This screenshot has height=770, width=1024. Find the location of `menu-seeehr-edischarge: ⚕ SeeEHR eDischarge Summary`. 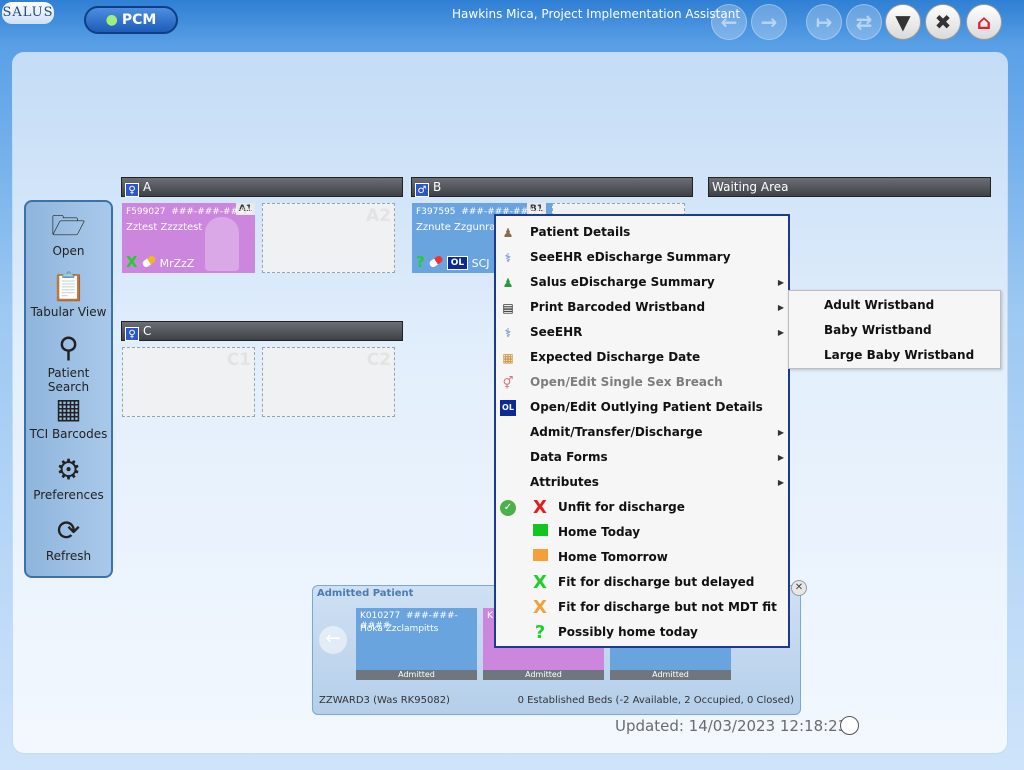

menu-seeehr-edischarge: ⚕ SeeEHR eDischarge Summary is located at coordinates (642, 257).